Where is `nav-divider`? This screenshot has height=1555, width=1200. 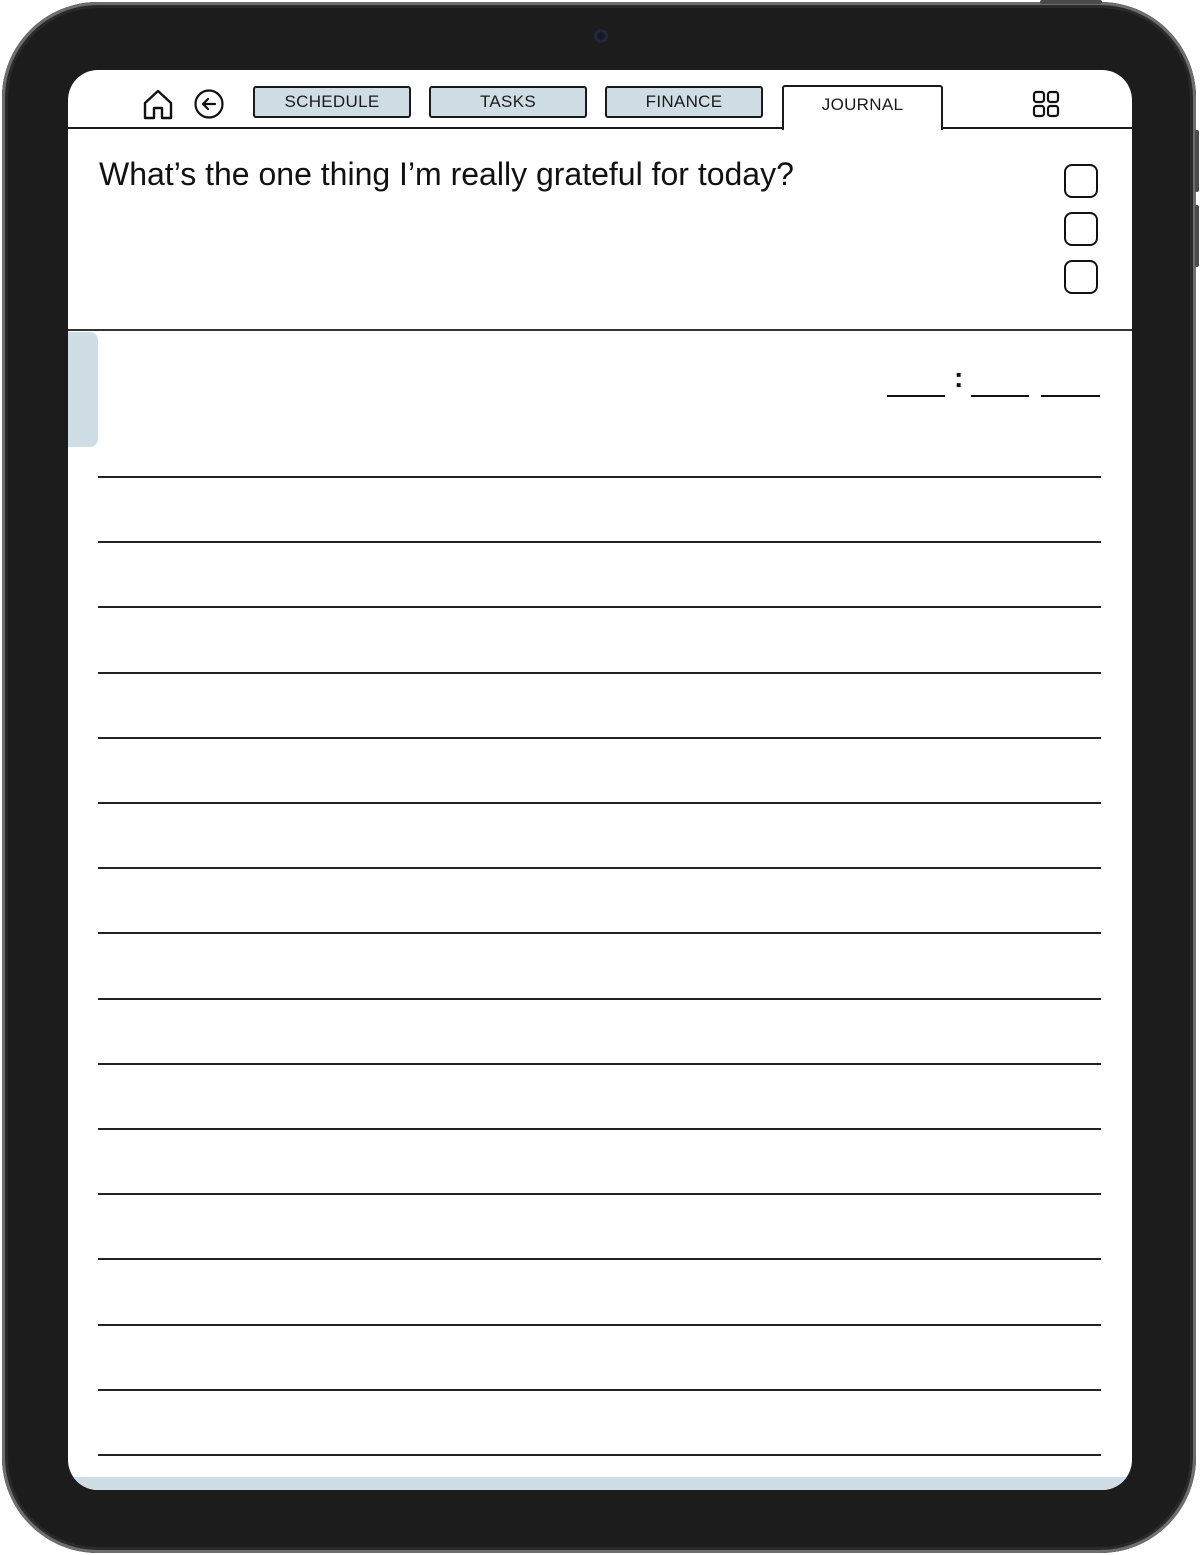
nav-divider is located at coordinates (600, 128).